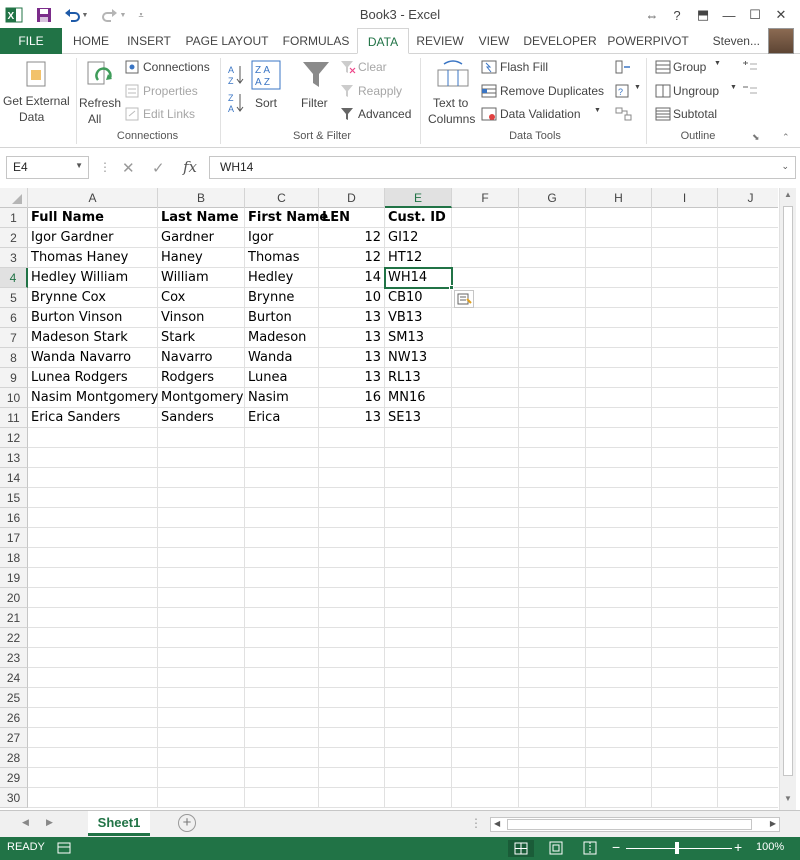 The image size is (800, 860). I want to click on row-header-6: 6, so click(14, 318).